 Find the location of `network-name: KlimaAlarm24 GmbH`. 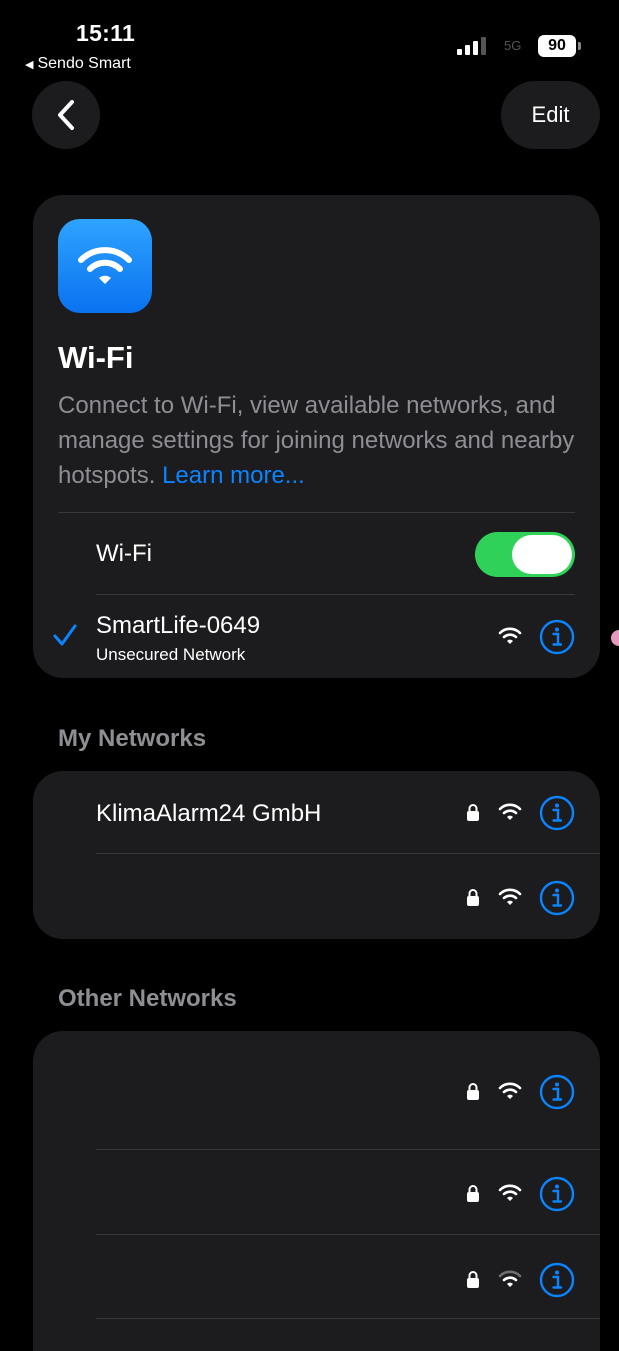

network-name: KlimaAlarm24 GmbH is located at coordinates (208, 814).